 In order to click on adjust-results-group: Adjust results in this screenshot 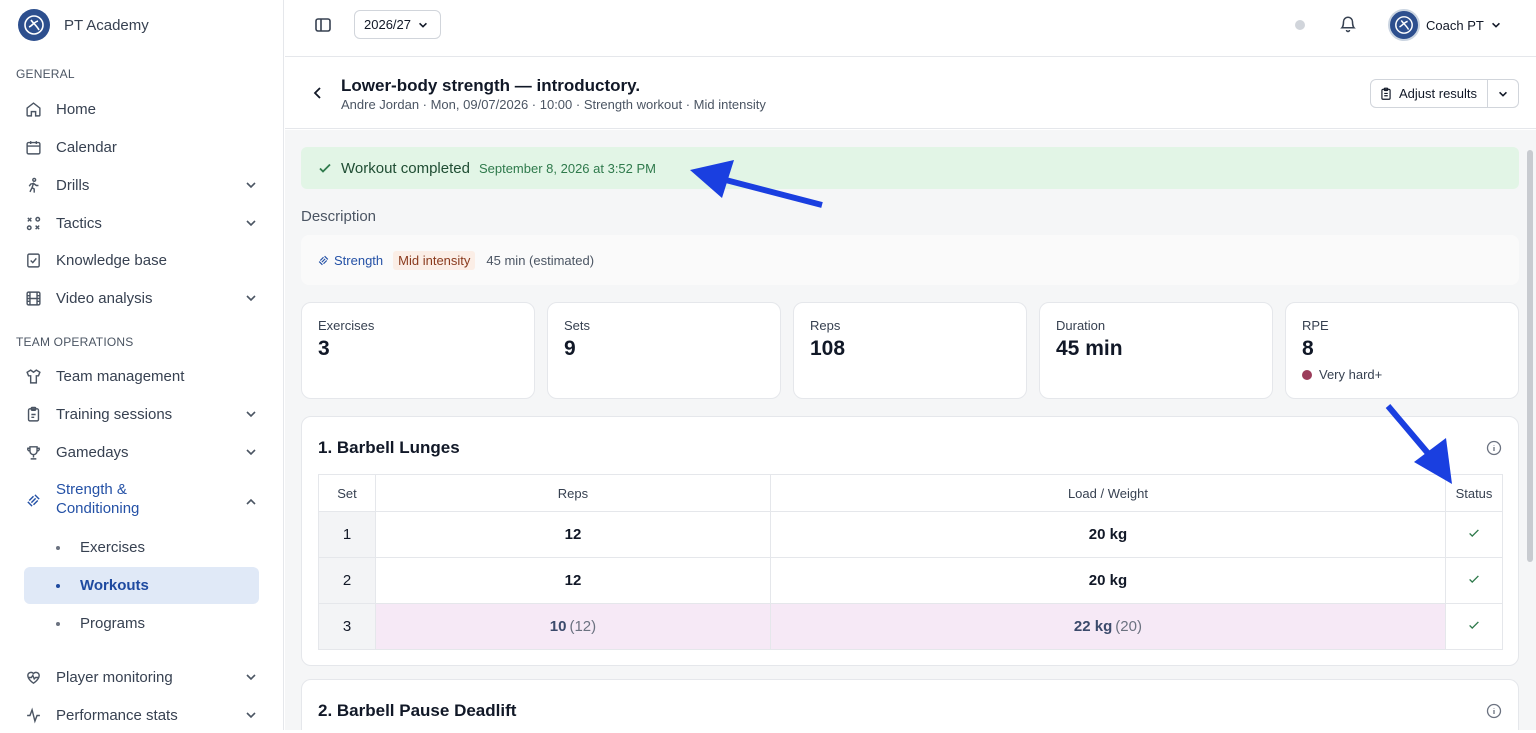, I will do `click(1445, 93)`.